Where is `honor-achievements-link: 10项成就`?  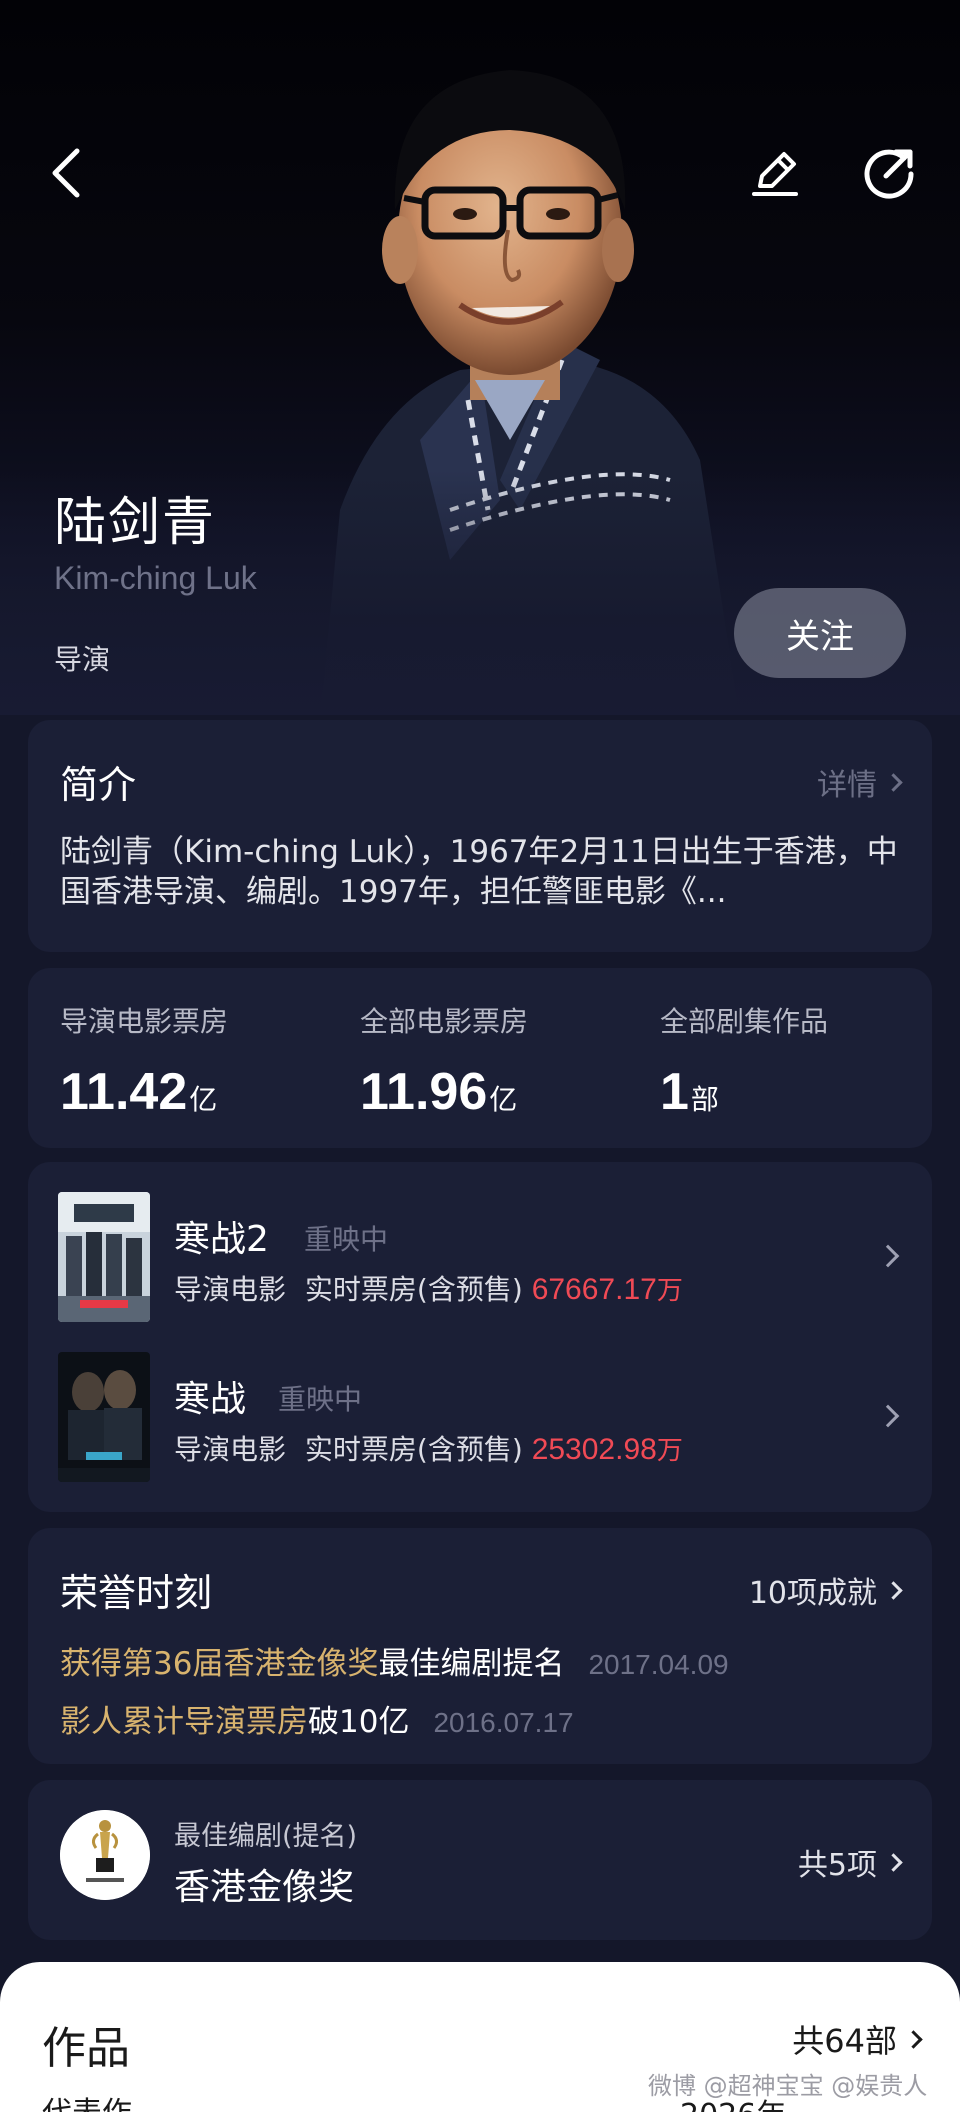 honor-achievements-link: 10项成就 is located at coordinates (825, 1590).